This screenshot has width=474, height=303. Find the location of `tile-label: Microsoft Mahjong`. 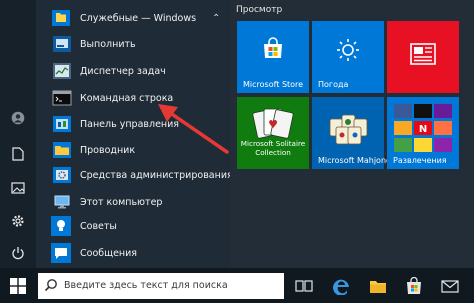

tile-label: Microsoft Mahjong is located at coordinates (355, 160).